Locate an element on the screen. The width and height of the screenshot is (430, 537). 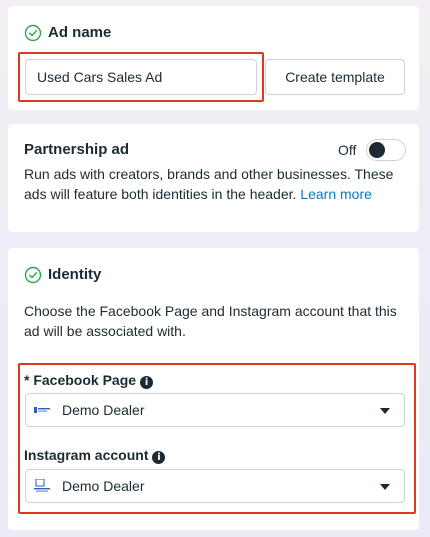
facebook-page-select: Demo Dealer is located at coordinates (215, 410).